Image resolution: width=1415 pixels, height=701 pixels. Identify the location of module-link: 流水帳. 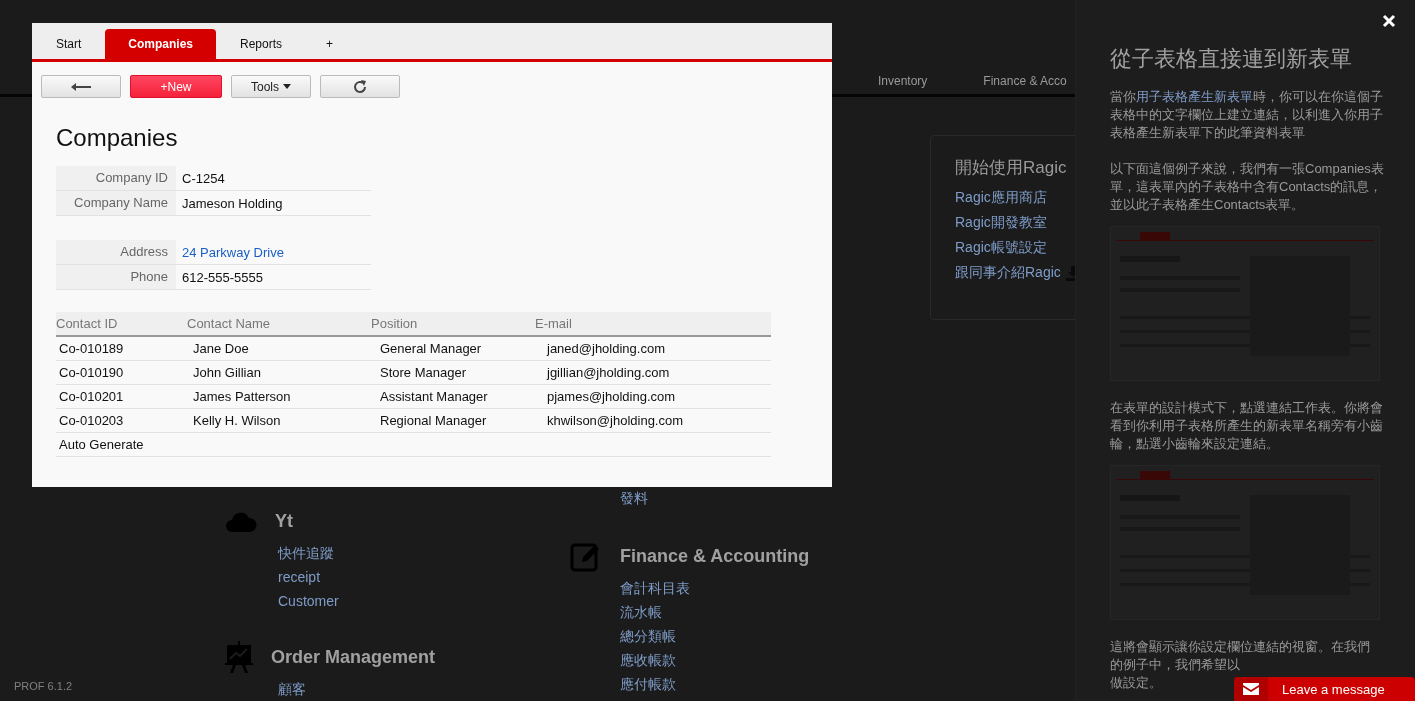
(775, 612).